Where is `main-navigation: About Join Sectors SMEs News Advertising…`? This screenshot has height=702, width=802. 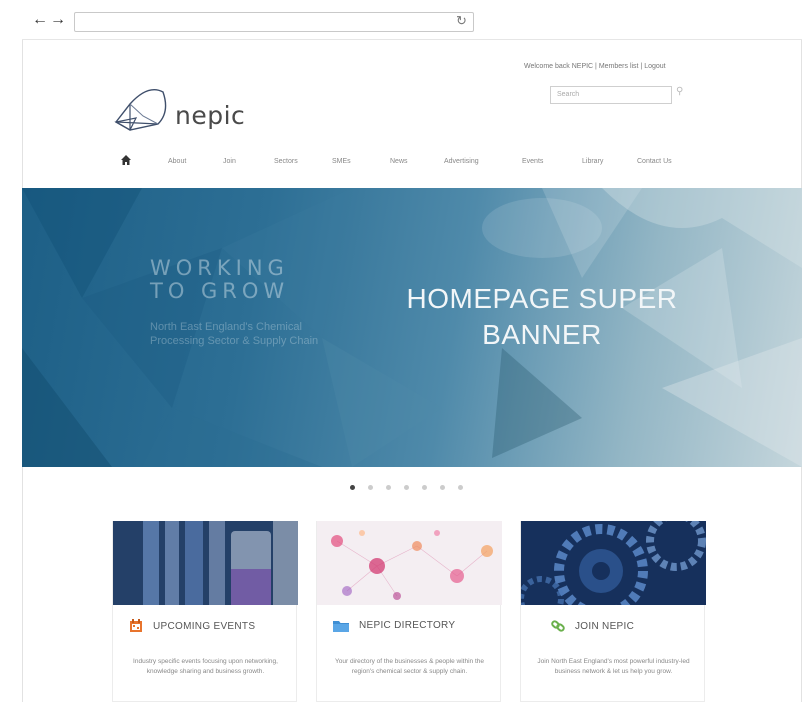
main-navigation: About Join Sectors SMEs News Advertising… is located at coordinates (410, 162).